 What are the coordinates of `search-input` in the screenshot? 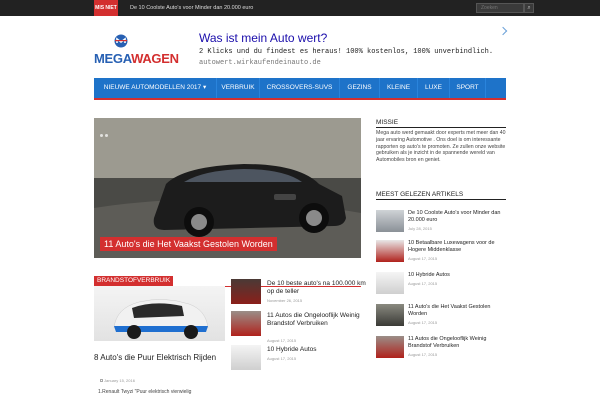 It's located at (500, 8).